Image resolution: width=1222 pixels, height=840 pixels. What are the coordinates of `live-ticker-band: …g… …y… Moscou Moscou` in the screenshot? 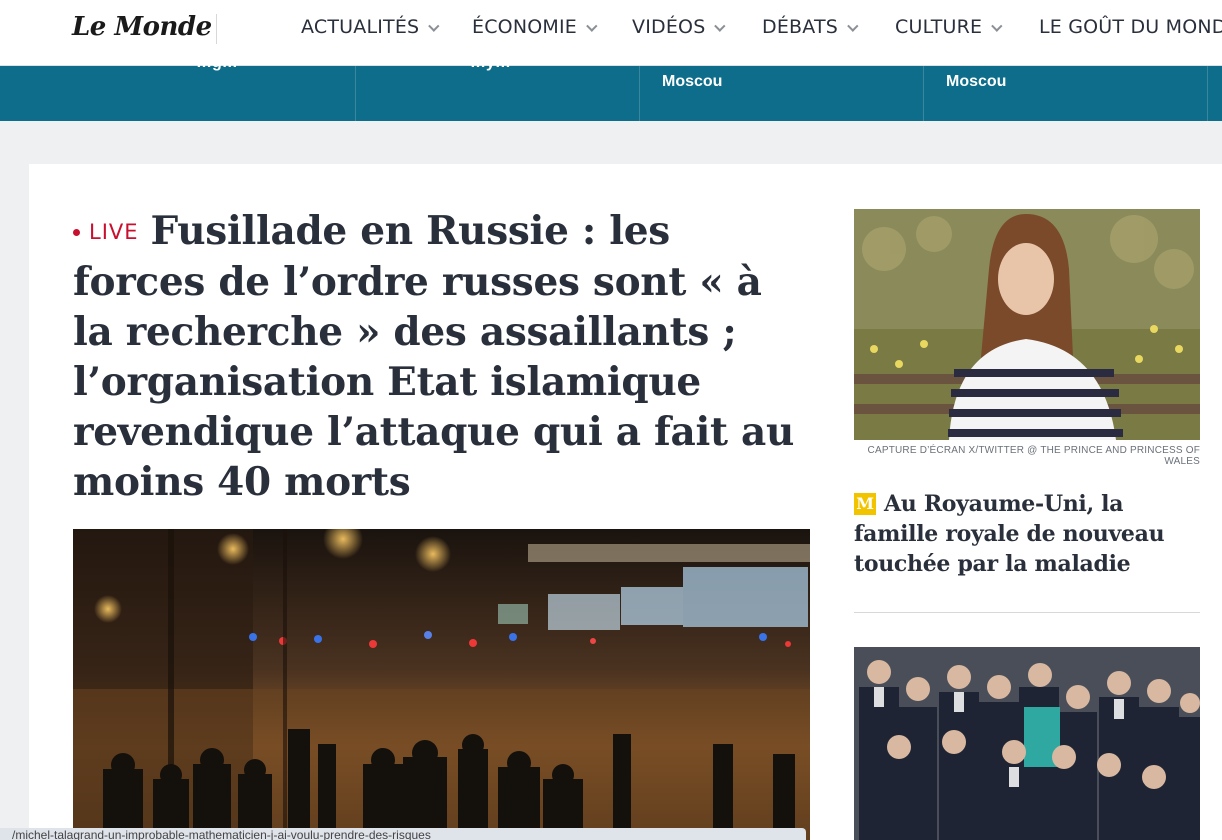 It's located at (611, 87).